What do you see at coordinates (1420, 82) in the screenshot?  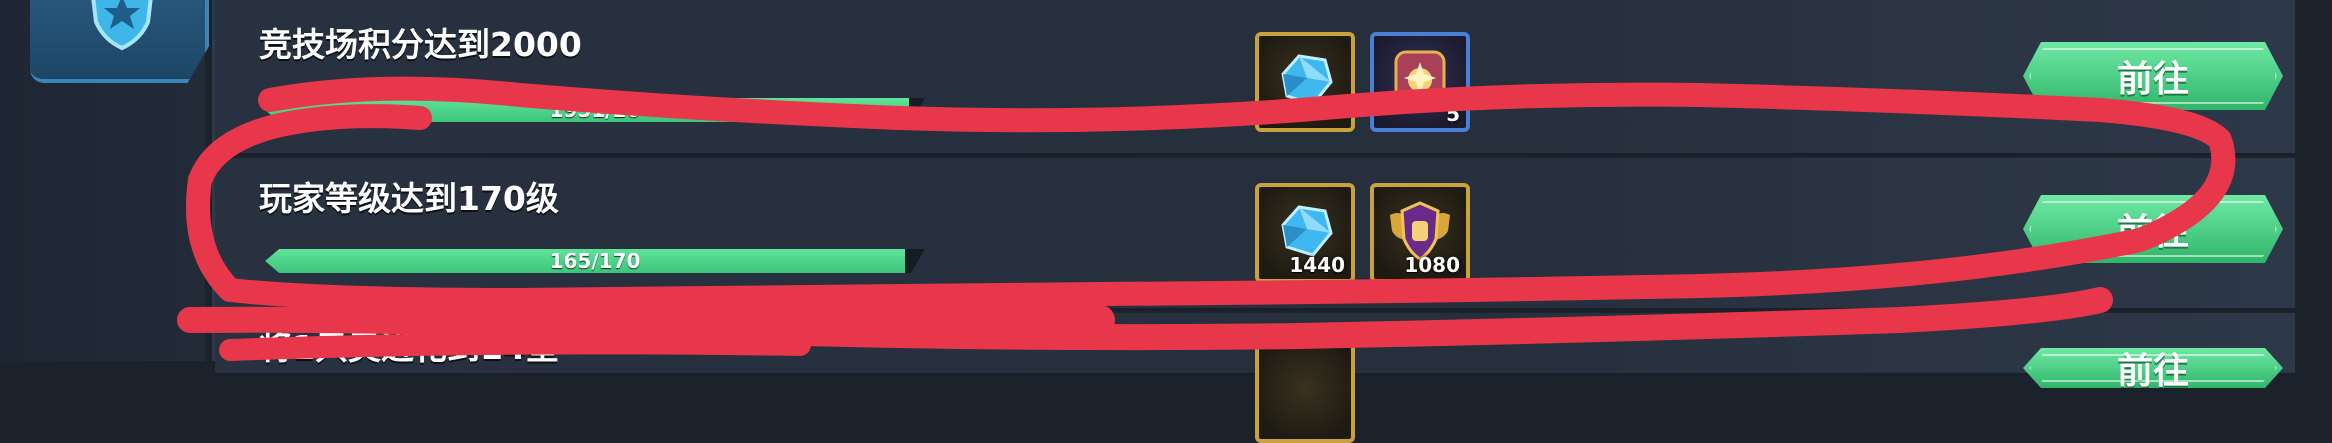 I see `reward-item: 5` at bounding box center [1420, 82].